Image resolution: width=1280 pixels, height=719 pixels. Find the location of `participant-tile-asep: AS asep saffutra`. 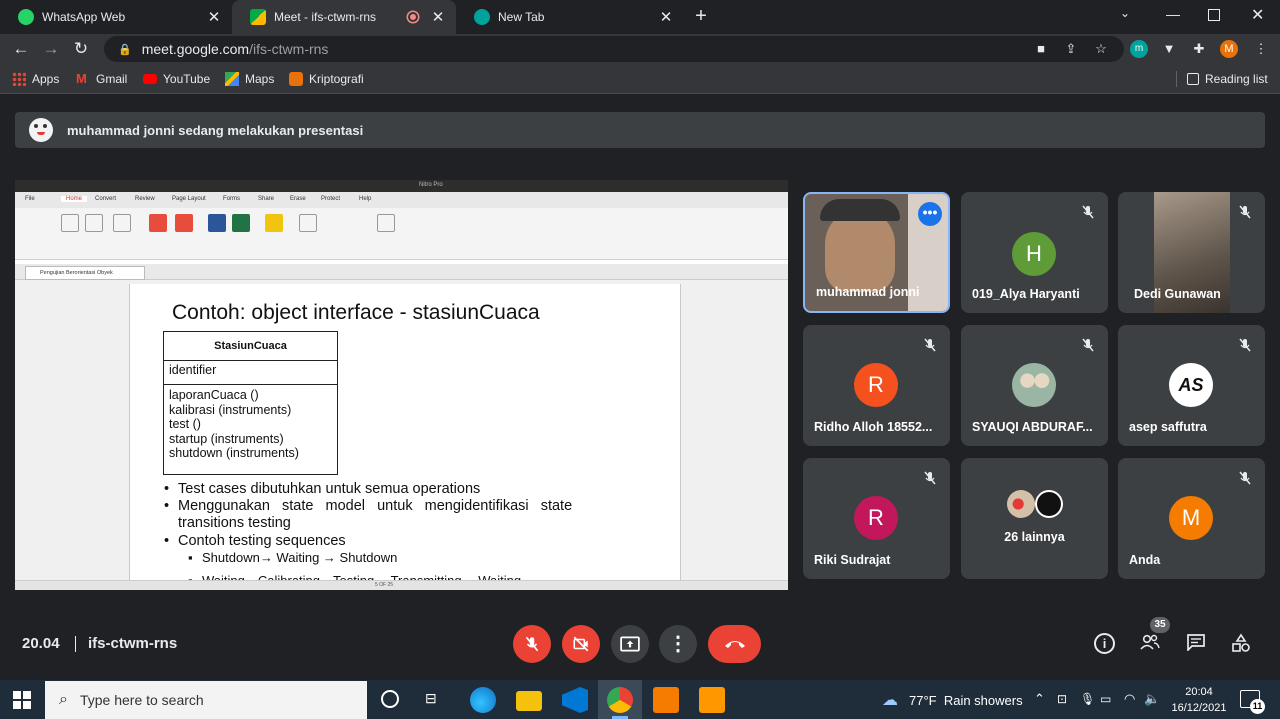

participant-tile-asep: AS asep saffutra is located at coordinates (1191, 385).